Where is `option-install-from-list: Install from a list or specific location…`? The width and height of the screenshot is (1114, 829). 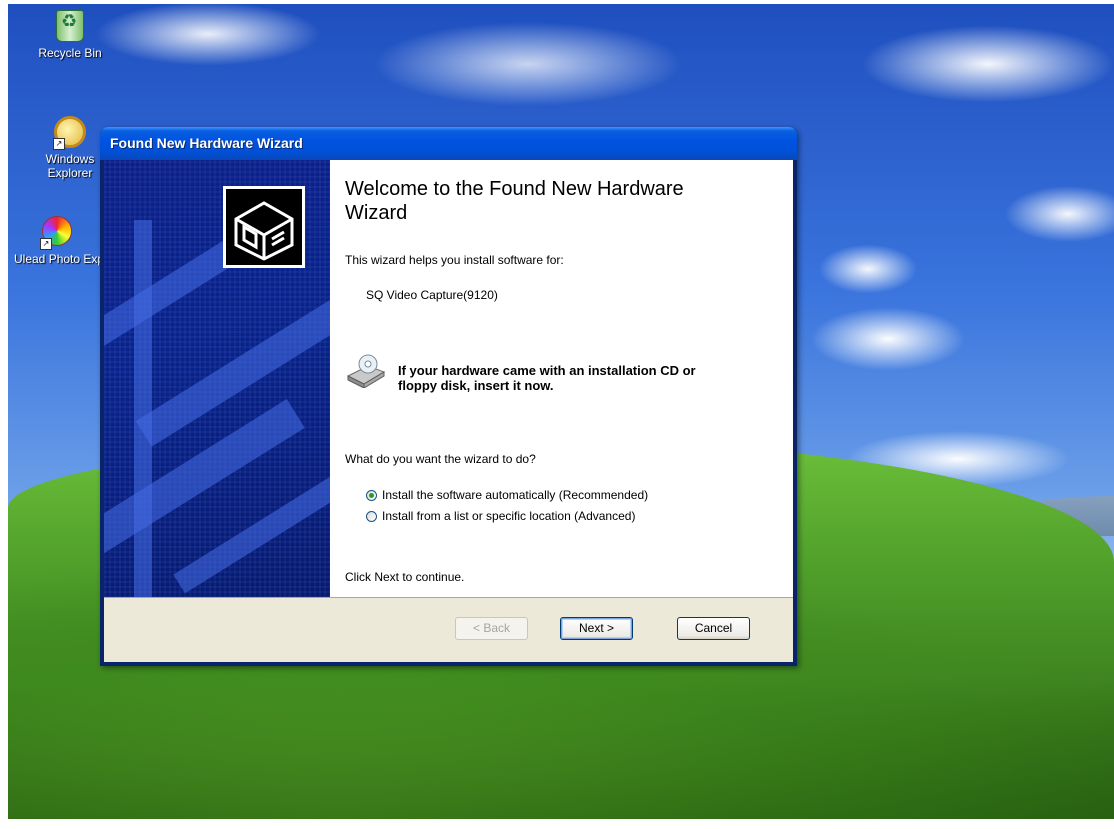
option-install-from-list: Install from a list or specific location… is located at coordinates (500, 516).